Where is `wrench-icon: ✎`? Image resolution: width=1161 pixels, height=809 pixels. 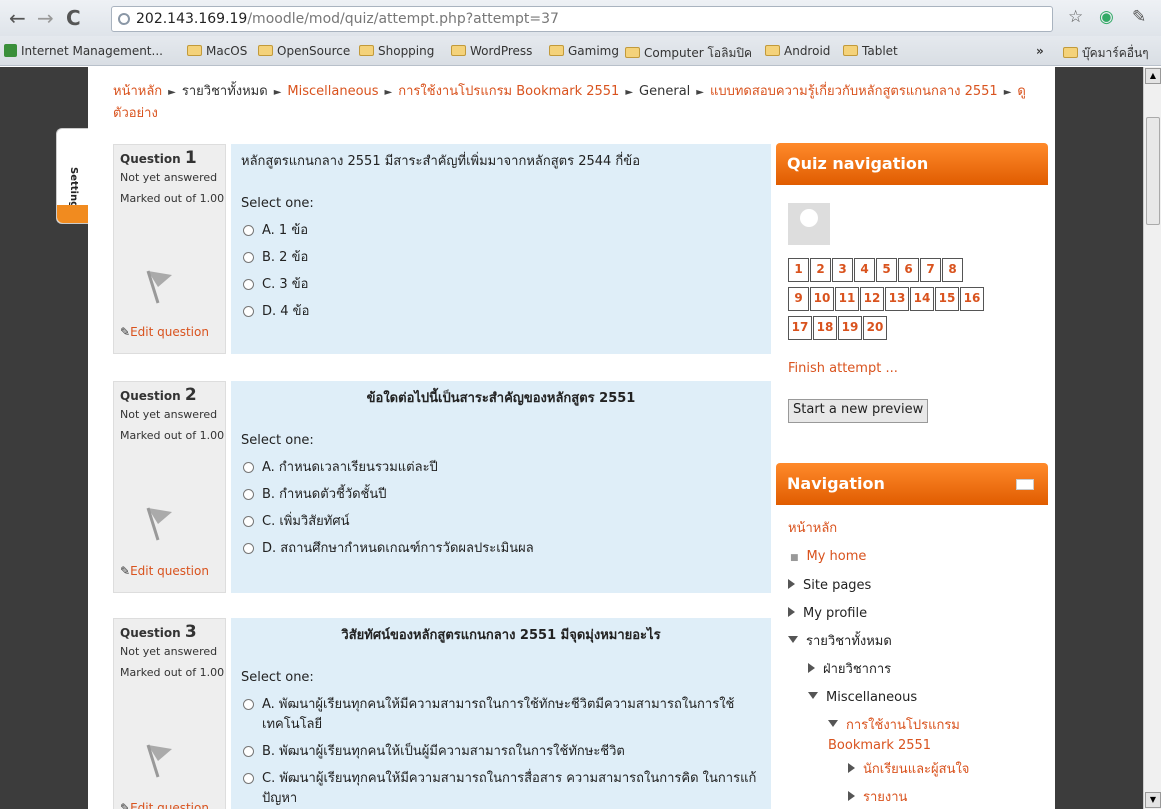
wrench-icon: ✎ is located at coordinates (1139, 17).